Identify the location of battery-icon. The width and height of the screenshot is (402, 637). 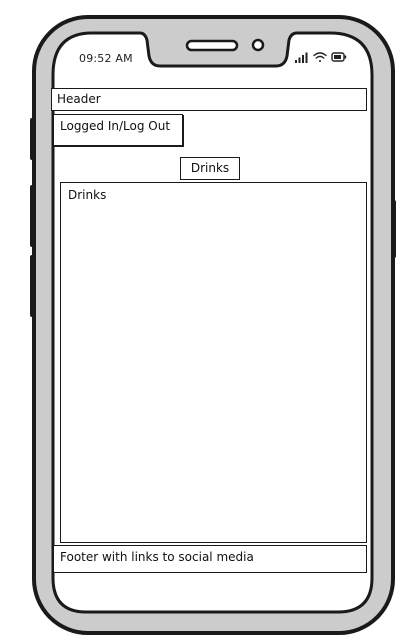
(339, 57).